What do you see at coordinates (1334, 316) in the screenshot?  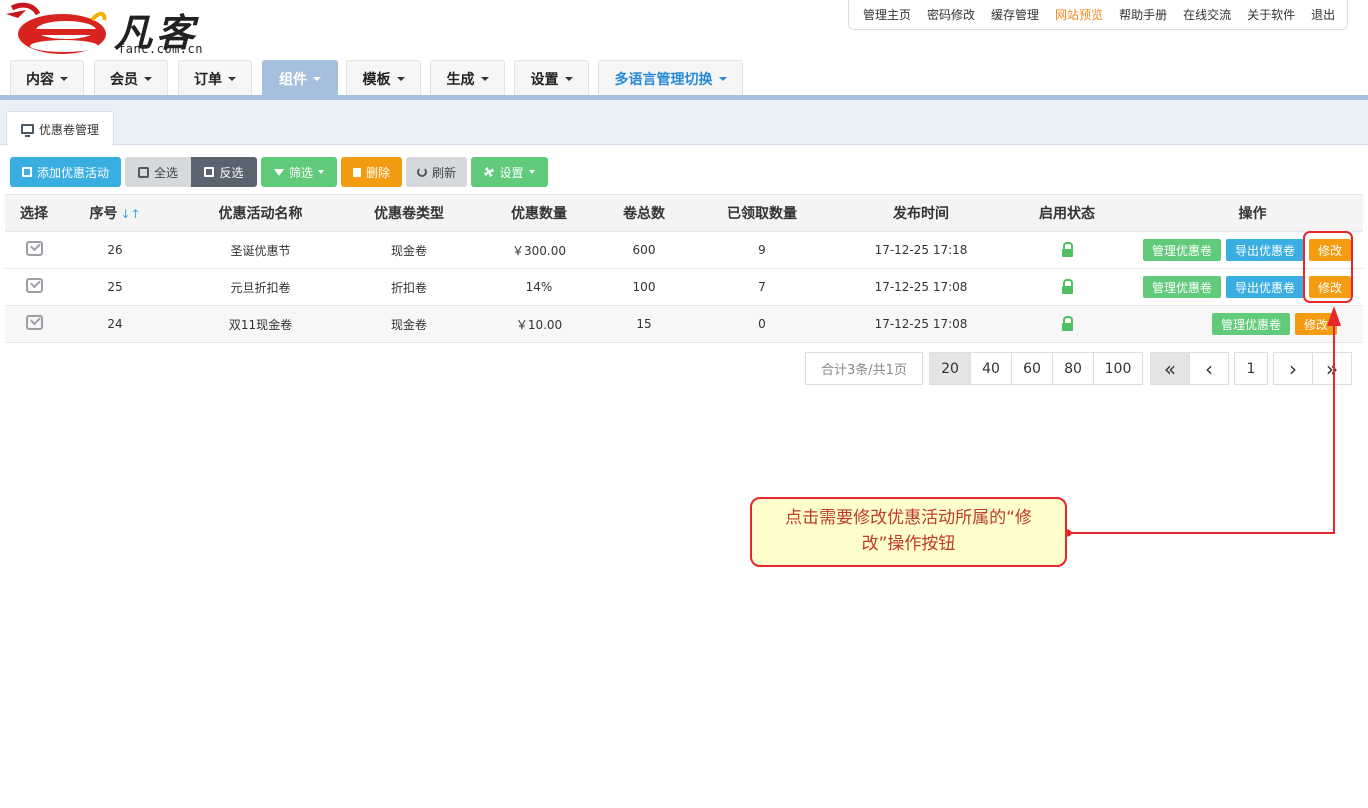 I see `arrow-head-icon` at bounding box center [1334, 316].